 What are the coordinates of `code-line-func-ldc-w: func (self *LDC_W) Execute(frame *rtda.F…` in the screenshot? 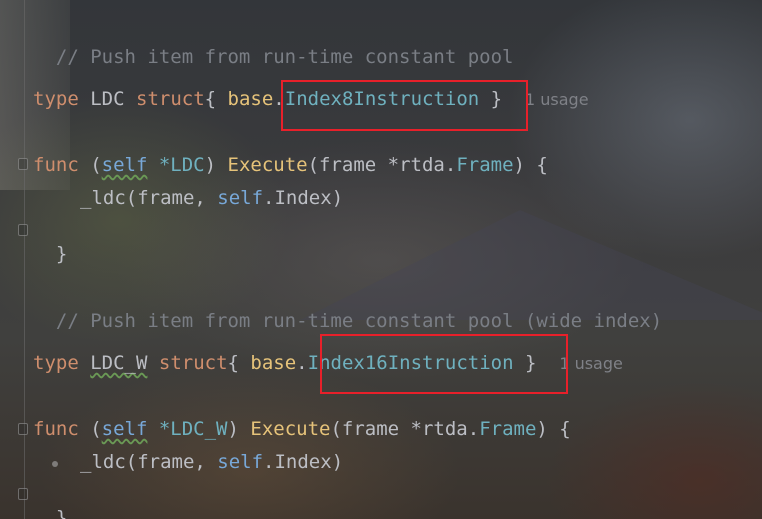 It's located at (302, 429).